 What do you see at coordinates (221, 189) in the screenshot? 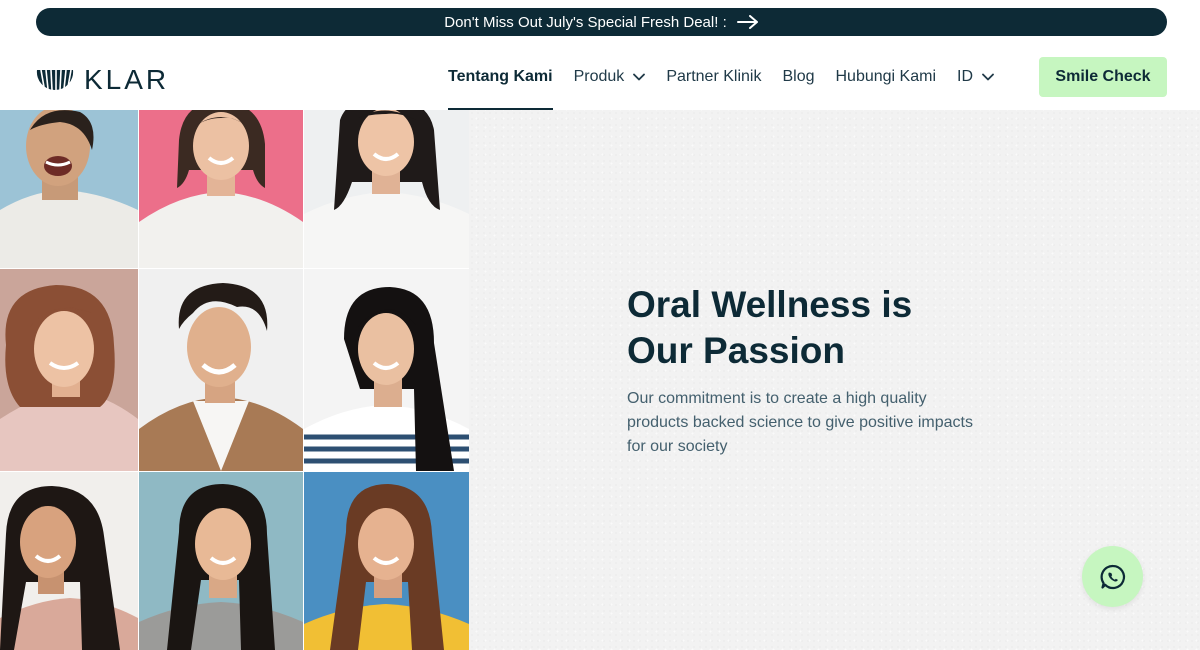
I see `photo-woman-pink` at bounding box center [221, 189].